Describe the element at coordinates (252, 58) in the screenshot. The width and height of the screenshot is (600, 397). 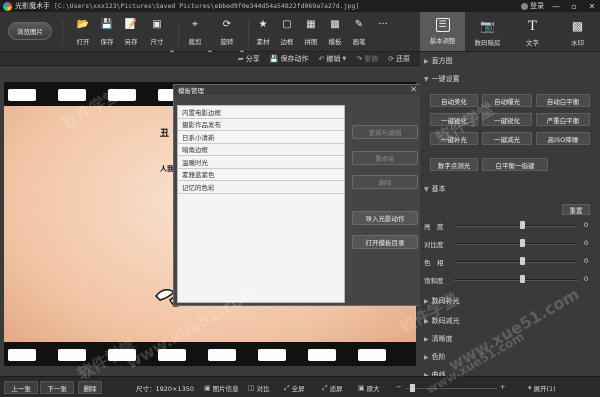
I see `share-label: 分享` at that location.